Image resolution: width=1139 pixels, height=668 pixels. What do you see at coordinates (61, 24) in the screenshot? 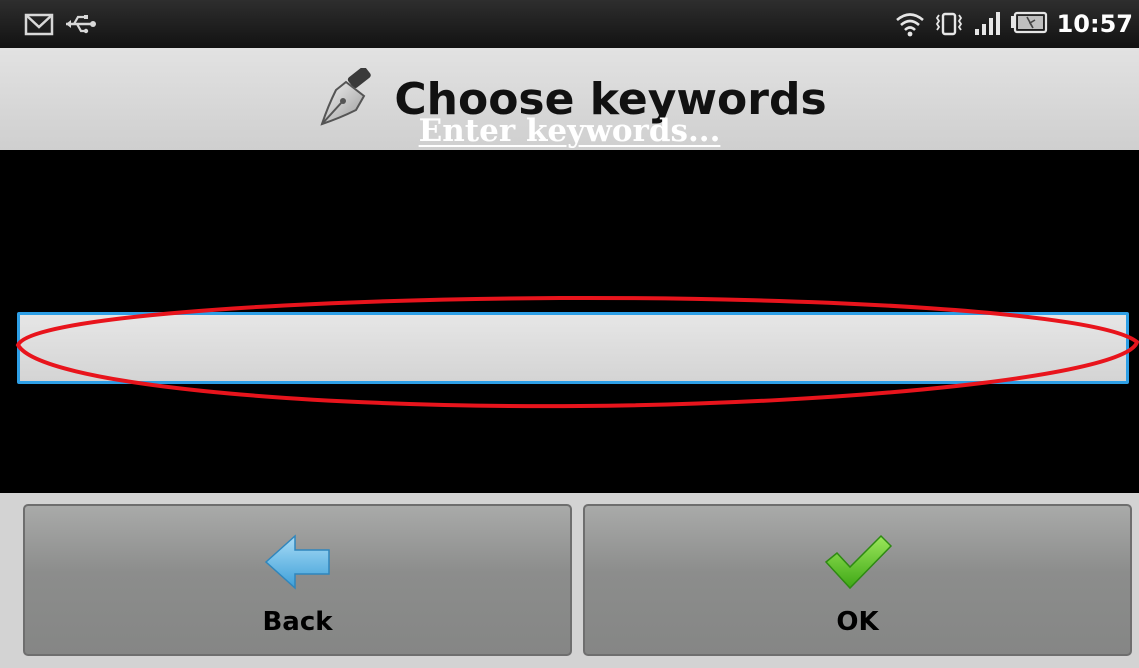
I see `notification-area` at bounding box center [61, 24].